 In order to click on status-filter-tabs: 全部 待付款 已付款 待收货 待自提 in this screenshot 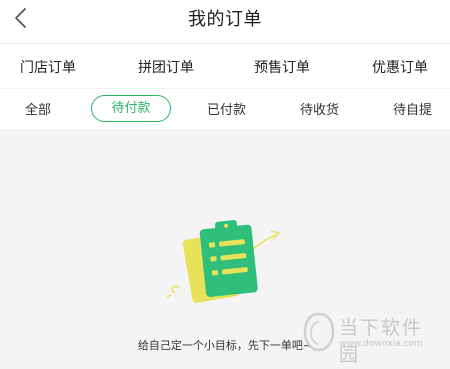, I will do `click(225, 109)`.